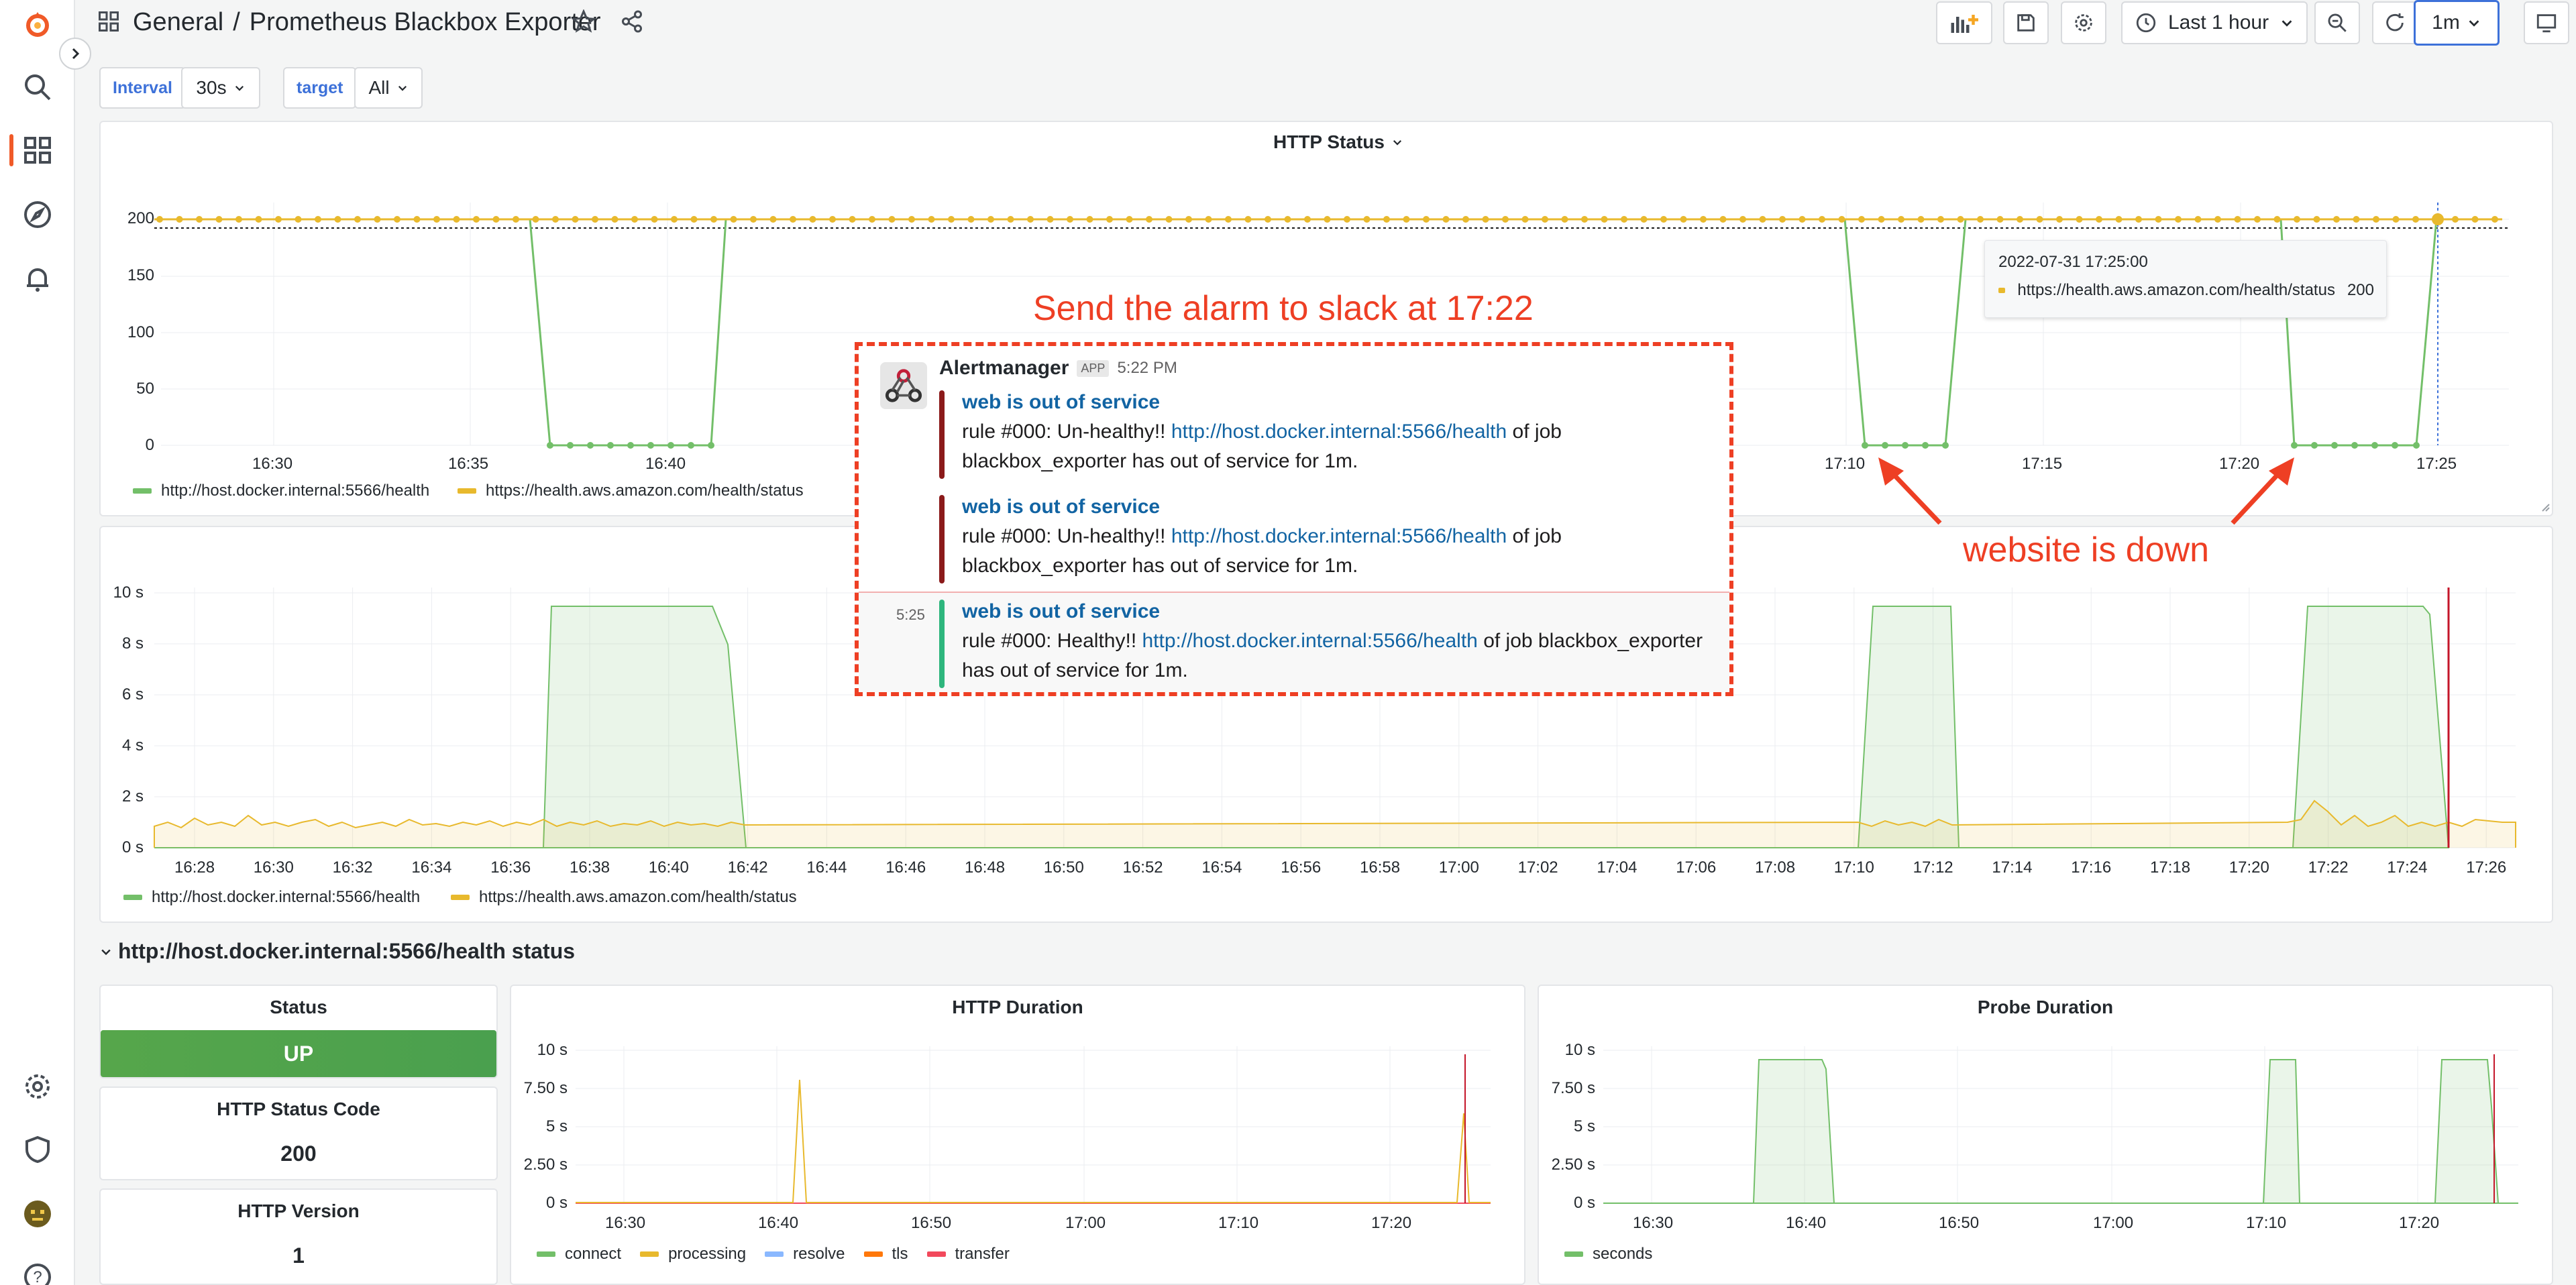 The width and height of the screenshot is (2576, 1285). What do you see at coordinates (298, 1053) in the screenshot?
I see `status-value: UP` at bounding box center [298, 1053].